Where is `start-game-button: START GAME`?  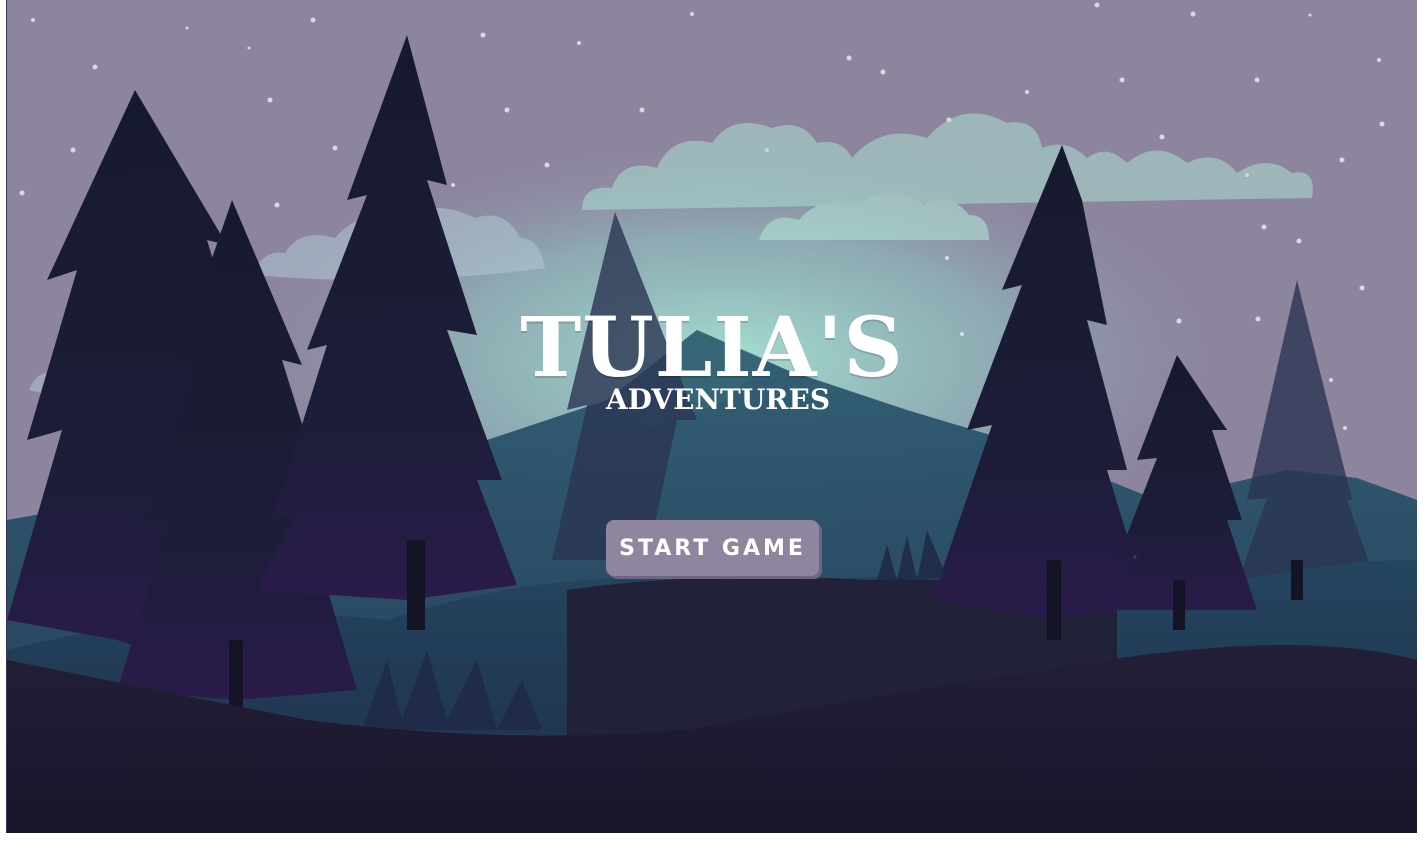
start-game-button: START GAME is located at coordinates (712, 548).